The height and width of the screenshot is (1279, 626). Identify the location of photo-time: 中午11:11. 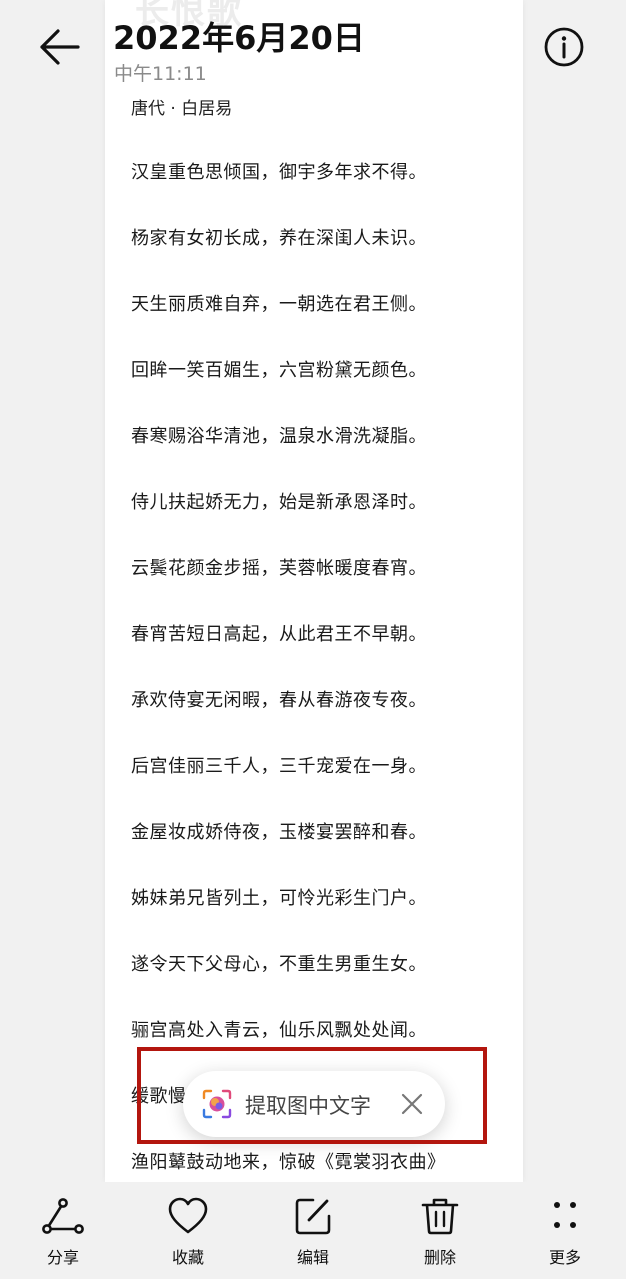
(160, 74).